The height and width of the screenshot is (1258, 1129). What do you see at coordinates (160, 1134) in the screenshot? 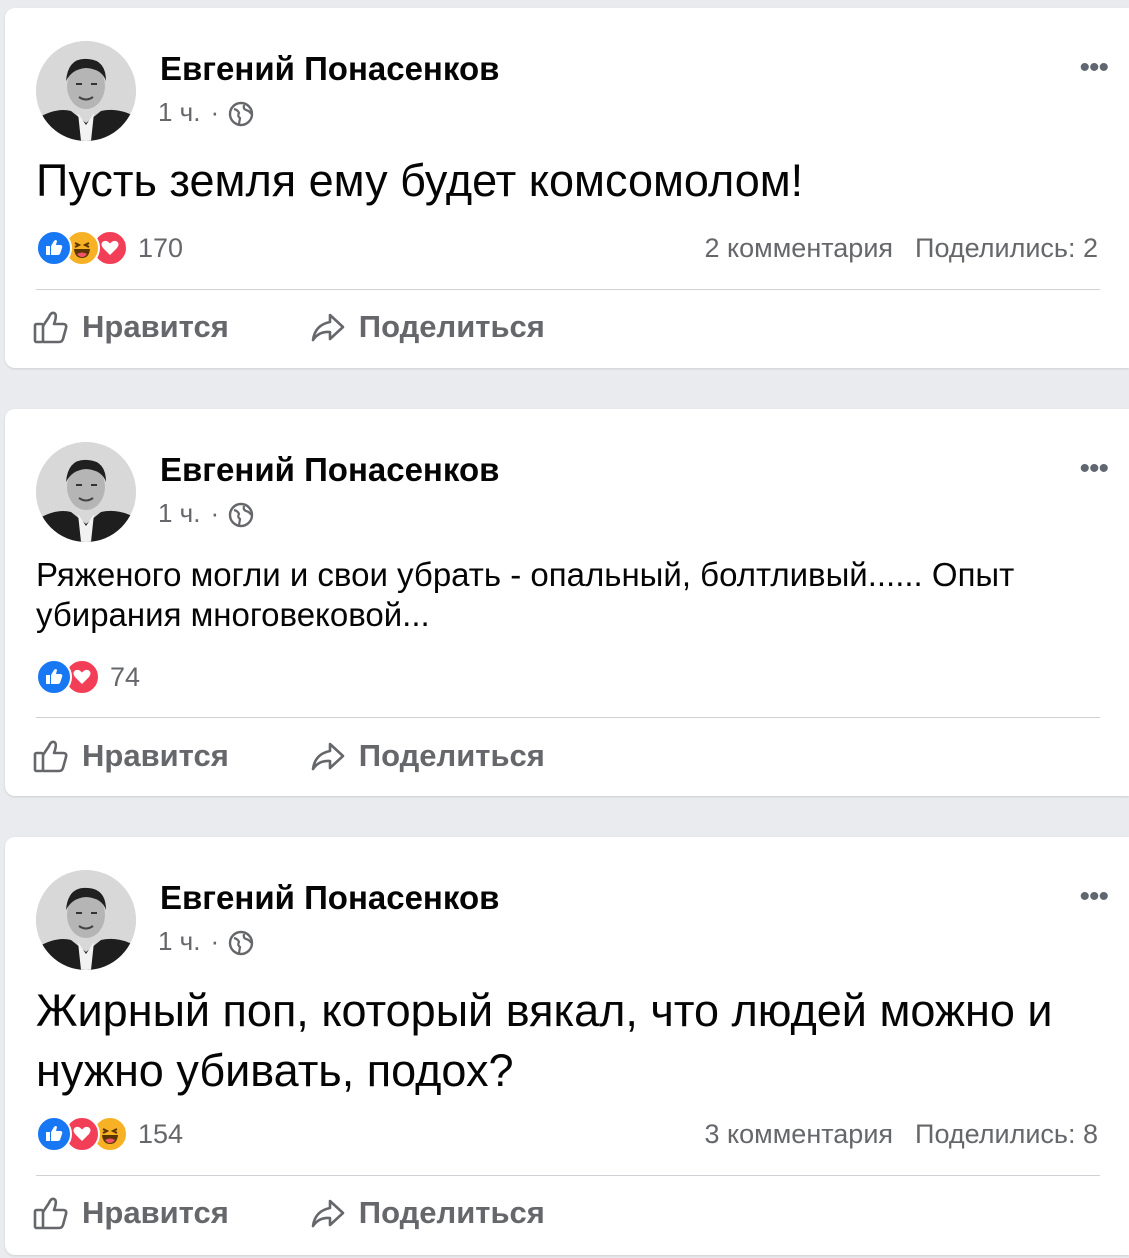
I see `reaction-count: 154` at bounding box center [160, 1134].